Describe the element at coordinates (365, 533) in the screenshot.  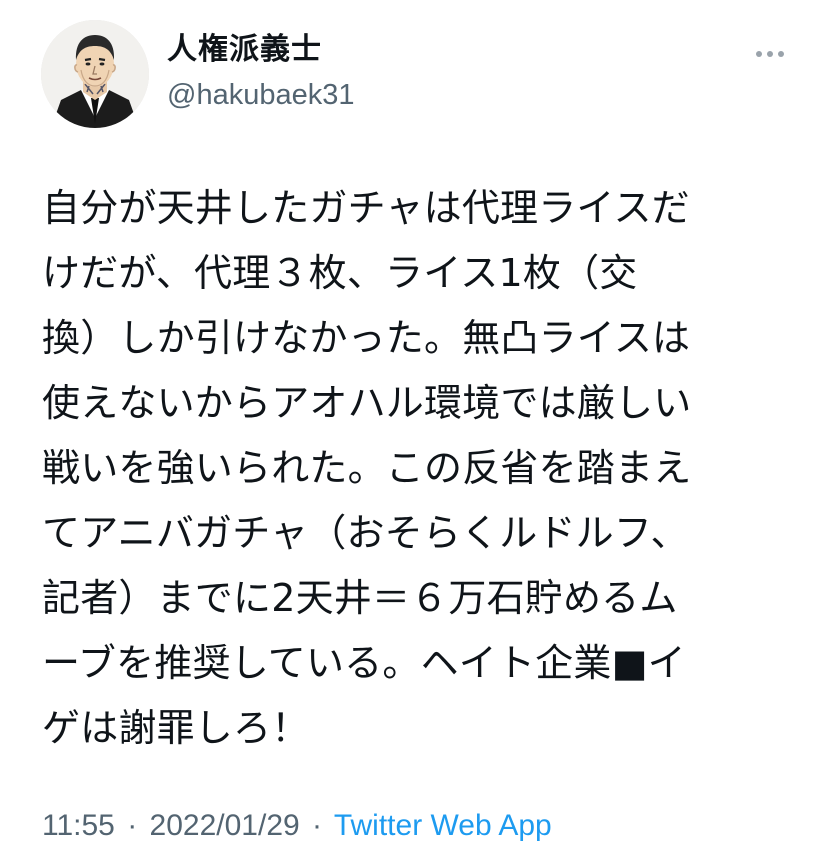
I see `tweet-text-line: てアニバガチャ（おそらくルドルフ、` at that location.